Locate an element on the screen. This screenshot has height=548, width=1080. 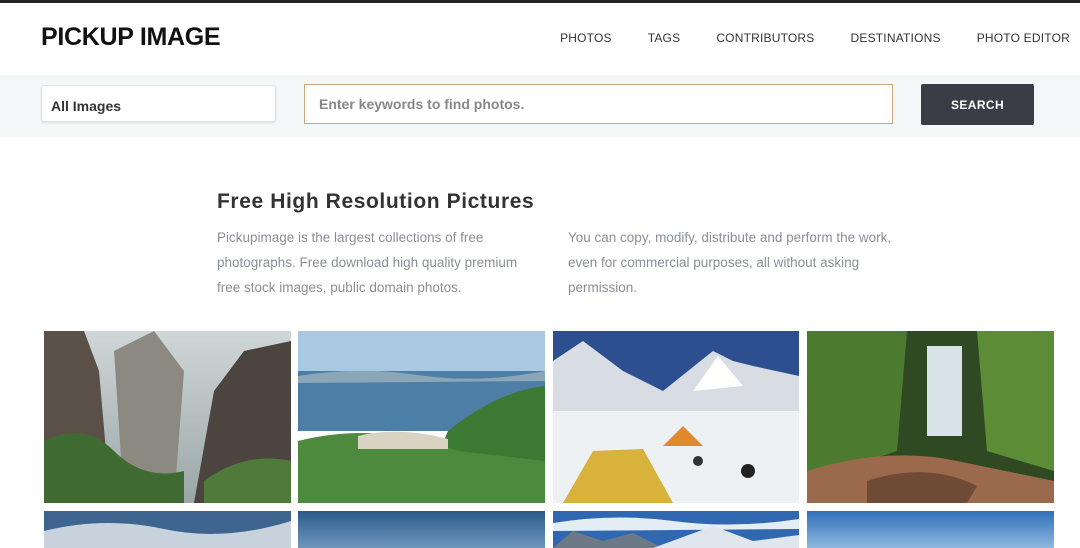
photo-thumbnail-snow-peaks is located at coordinates (676, 529).